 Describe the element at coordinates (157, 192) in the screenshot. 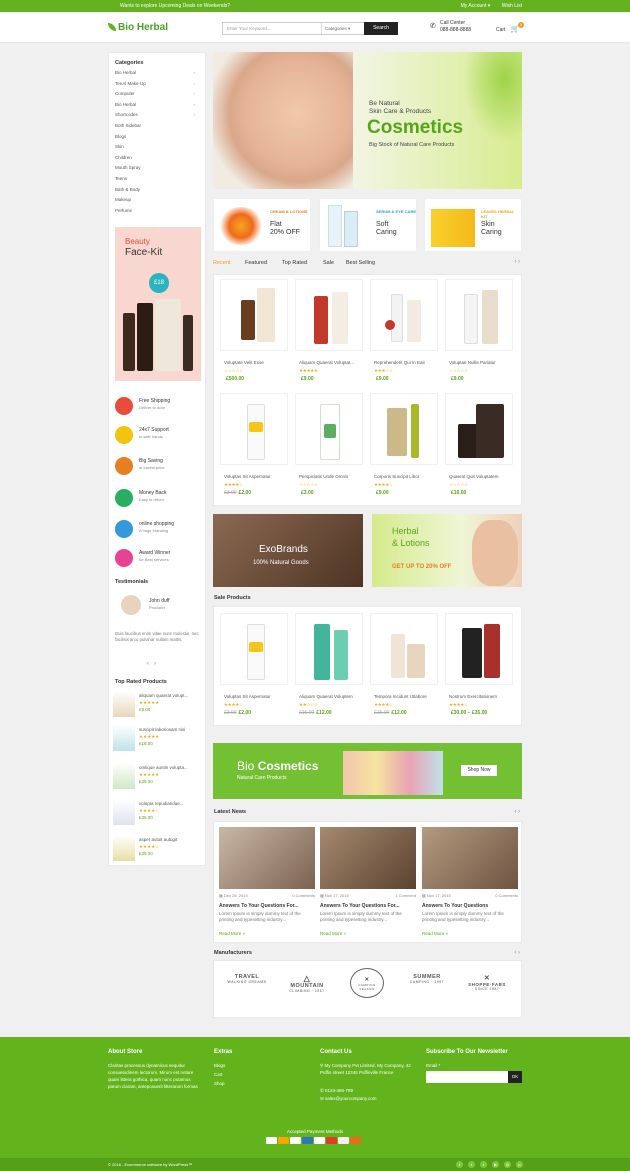

I see `category-item: Bath & Body` at that location.